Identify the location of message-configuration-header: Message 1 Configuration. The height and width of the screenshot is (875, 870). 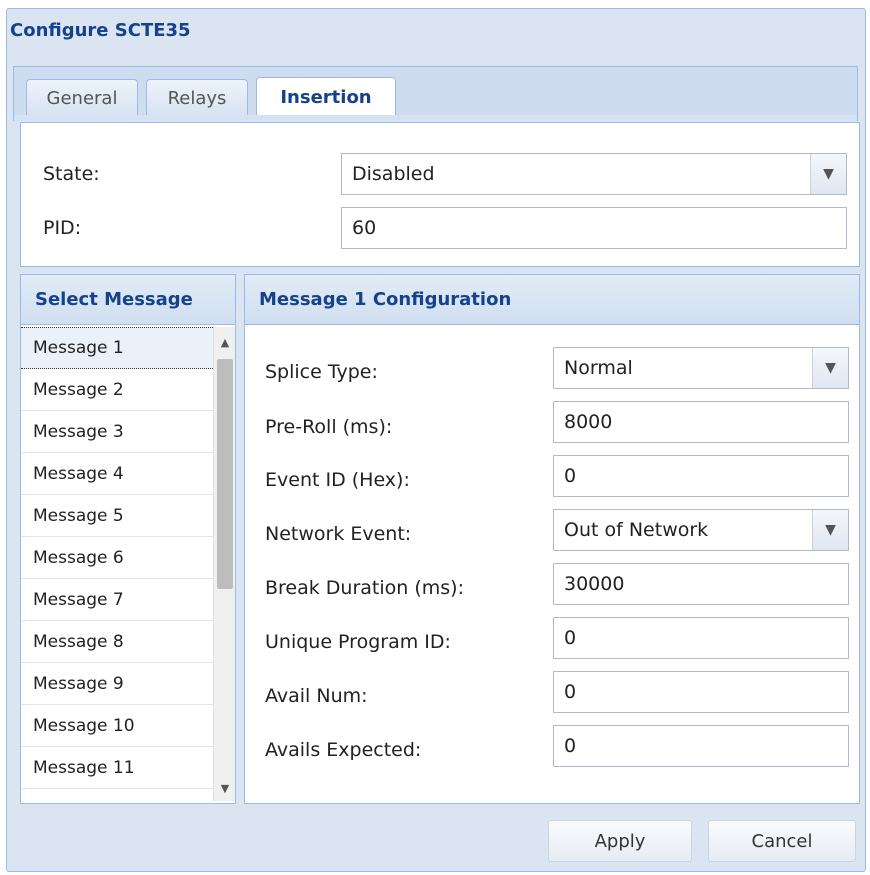
(552, 300).